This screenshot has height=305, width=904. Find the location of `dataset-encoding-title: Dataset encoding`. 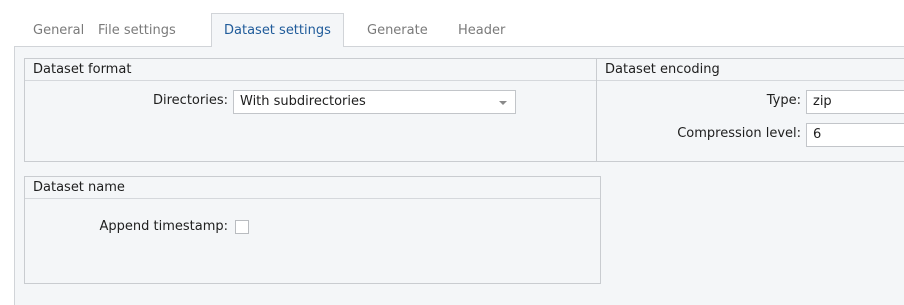

dataset-encoding-title: Dataset encoding is located at coordinates (750, 70).